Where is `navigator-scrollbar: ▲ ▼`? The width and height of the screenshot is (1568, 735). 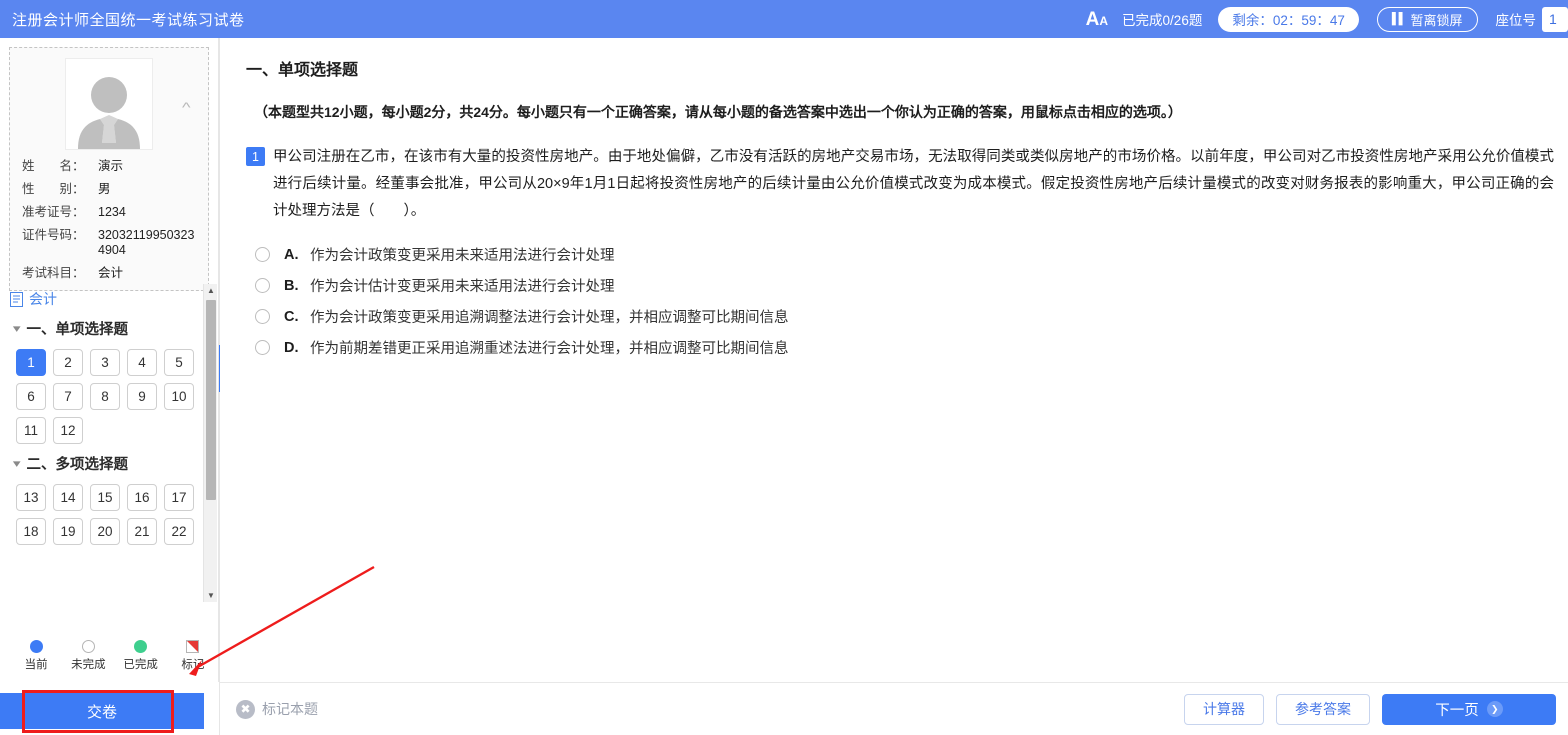
navigator-scrollbar: ▲ ▼ is located at coordinates (210, 443).